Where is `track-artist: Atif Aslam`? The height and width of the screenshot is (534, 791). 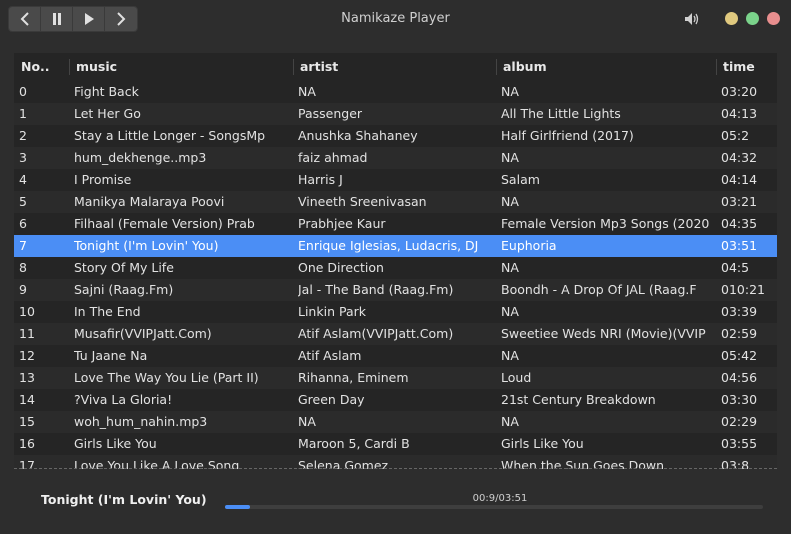
track-artist: Atif Aslam is located at coordinates (330, 355).